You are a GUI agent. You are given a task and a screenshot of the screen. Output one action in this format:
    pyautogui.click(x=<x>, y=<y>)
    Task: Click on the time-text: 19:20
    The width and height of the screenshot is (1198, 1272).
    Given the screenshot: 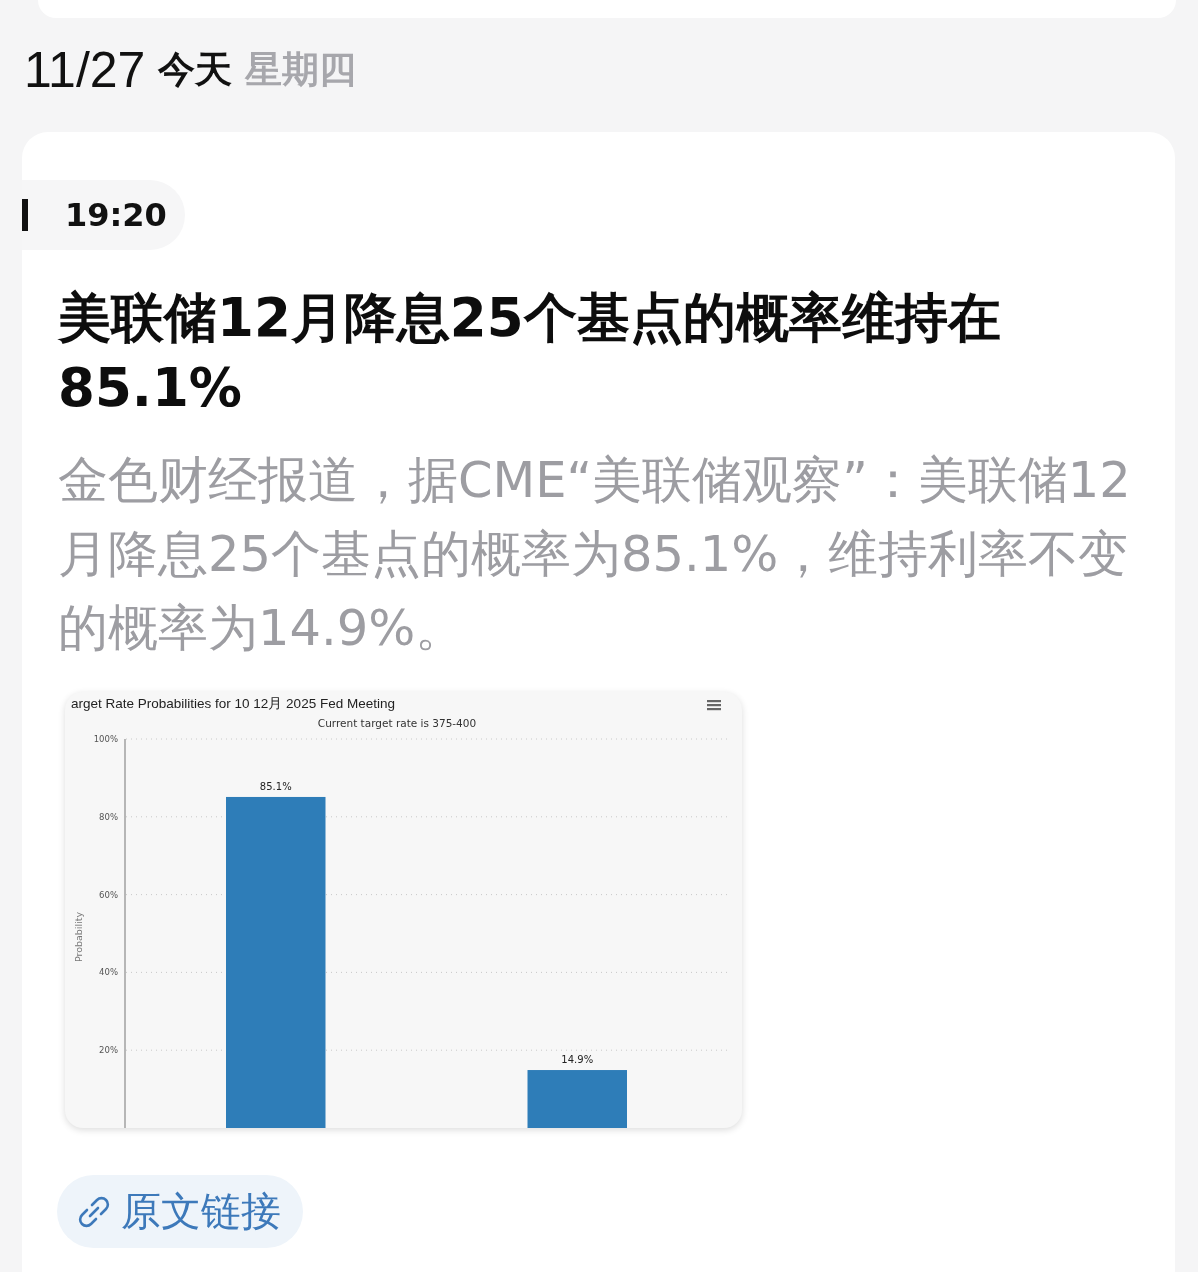 What is the action you would take?
    pyautogui.click(x=116, y=215)
    